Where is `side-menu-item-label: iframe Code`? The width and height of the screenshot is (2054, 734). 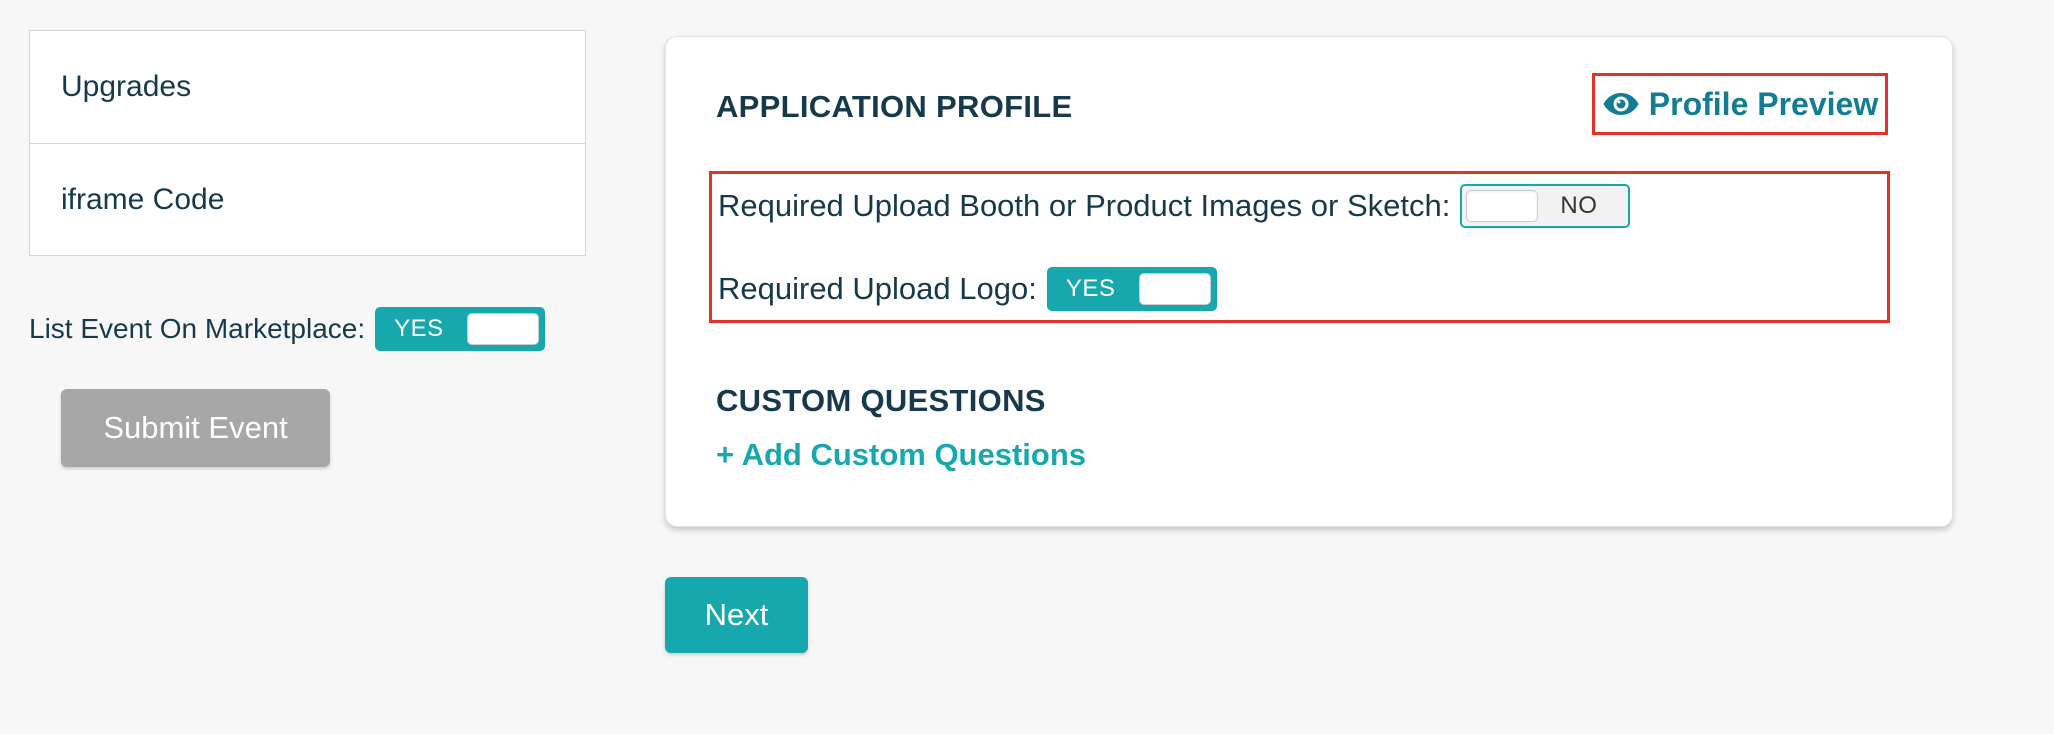
side-menu-item-label: iframe Code is located at coordinates (143, 199).